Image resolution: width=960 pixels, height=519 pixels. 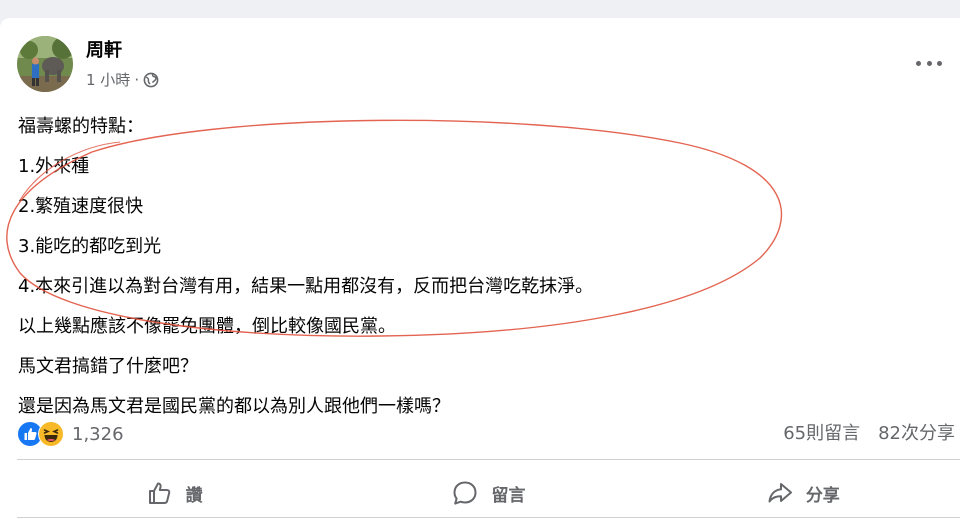 What do you see at coordinates (207, 326) in the screenshot?
I see `post-line: 以上幾點應該不像罷免團體，倒比較像國民黨。` at bounding box center [207, 326].